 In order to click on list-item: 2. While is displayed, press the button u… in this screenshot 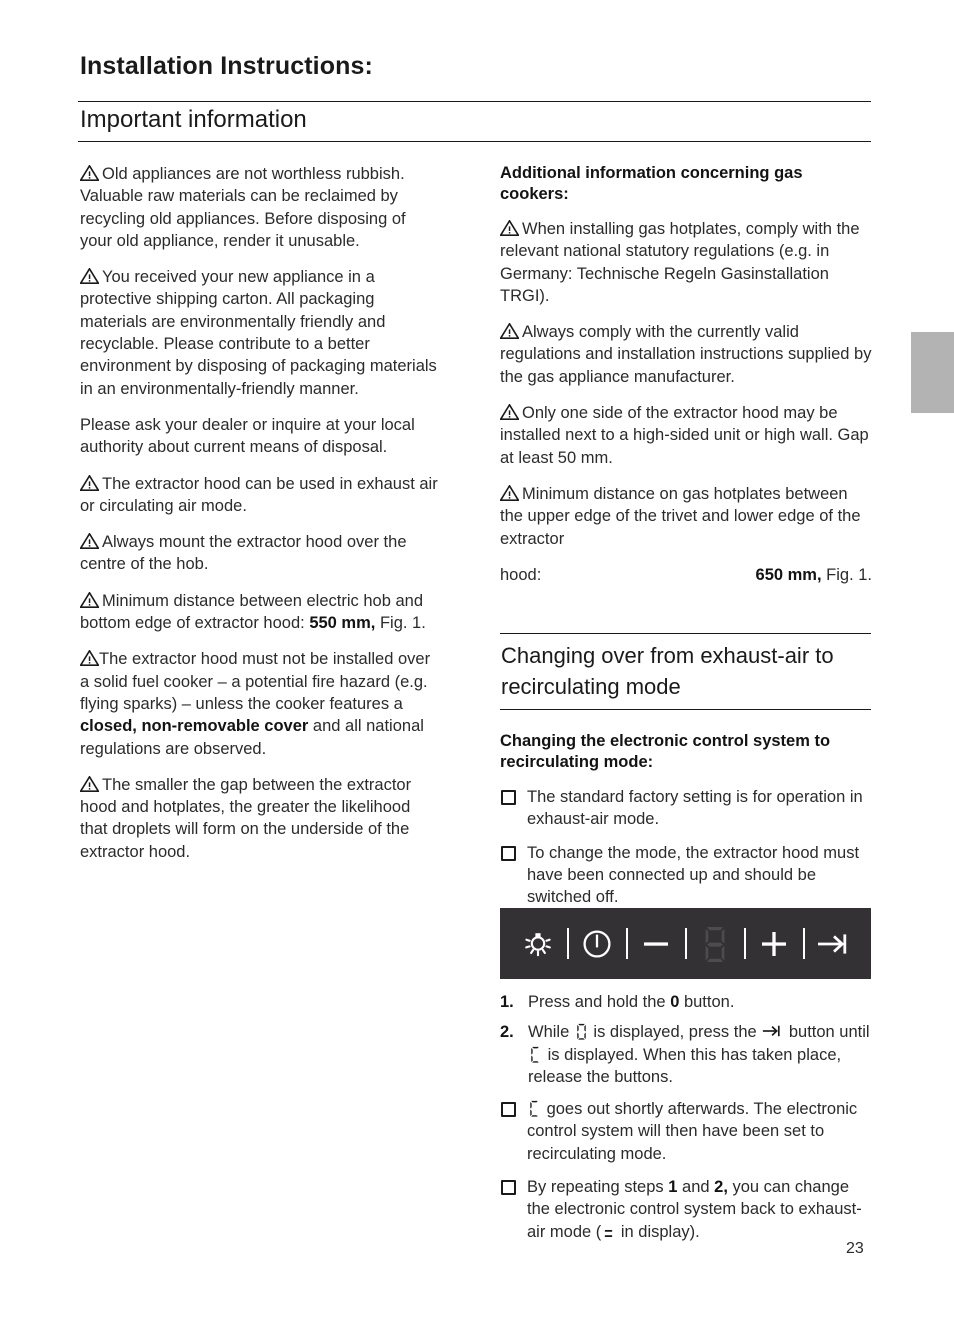, I will do `click(686, 1054)`.